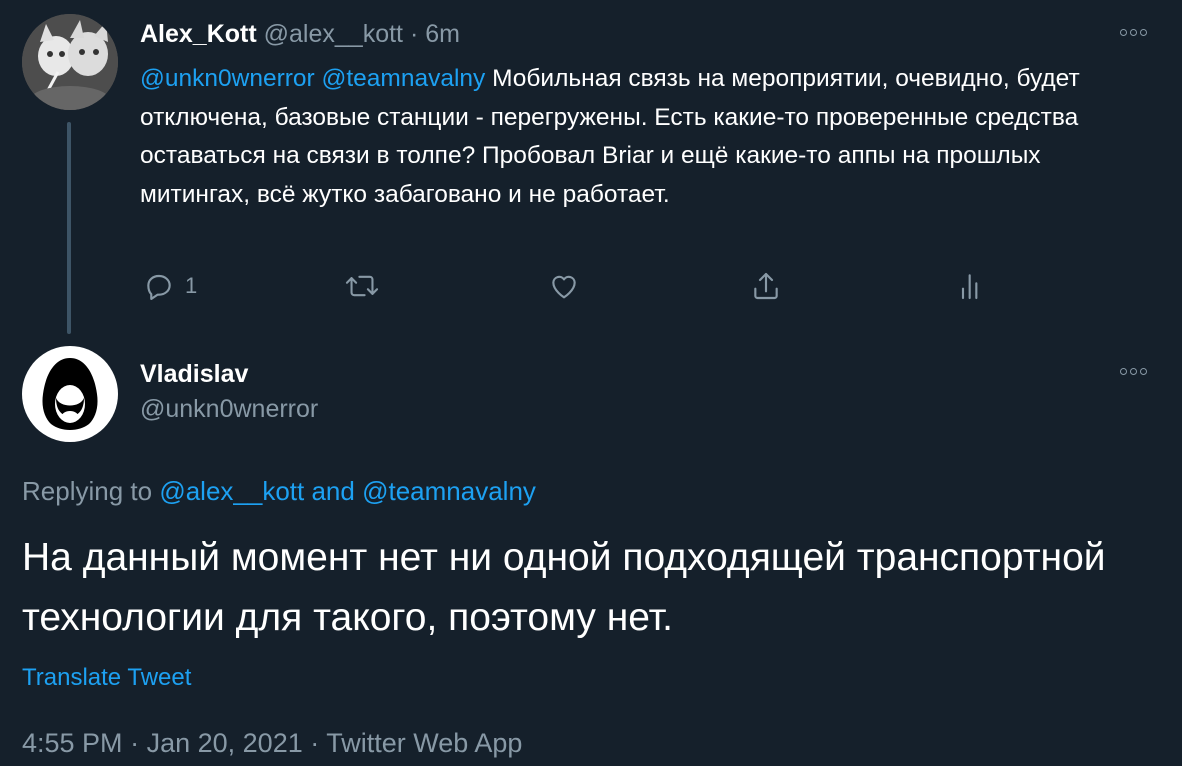 The image size is (1182, 766). What do you see at coordinates (198, 34) in the screenshot?
I see `author-name: Alex_Kott` at bounding box center [198, 34].